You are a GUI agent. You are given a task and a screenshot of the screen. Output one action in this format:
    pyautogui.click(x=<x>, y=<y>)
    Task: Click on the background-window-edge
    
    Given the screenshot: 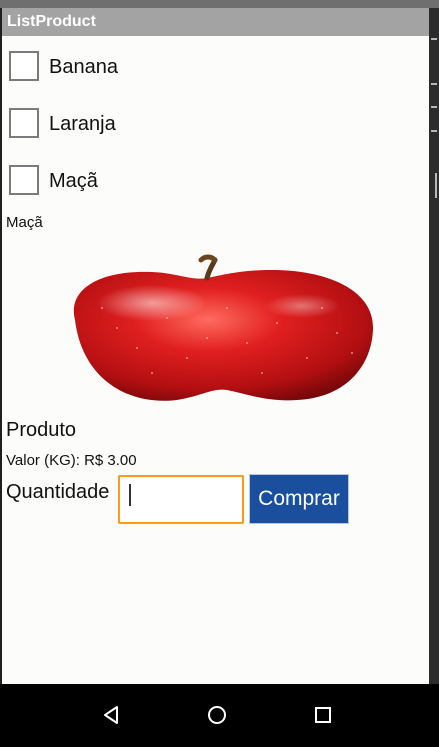 What is the action you would take?
    pyautogui.click(x=434, y=346)
    